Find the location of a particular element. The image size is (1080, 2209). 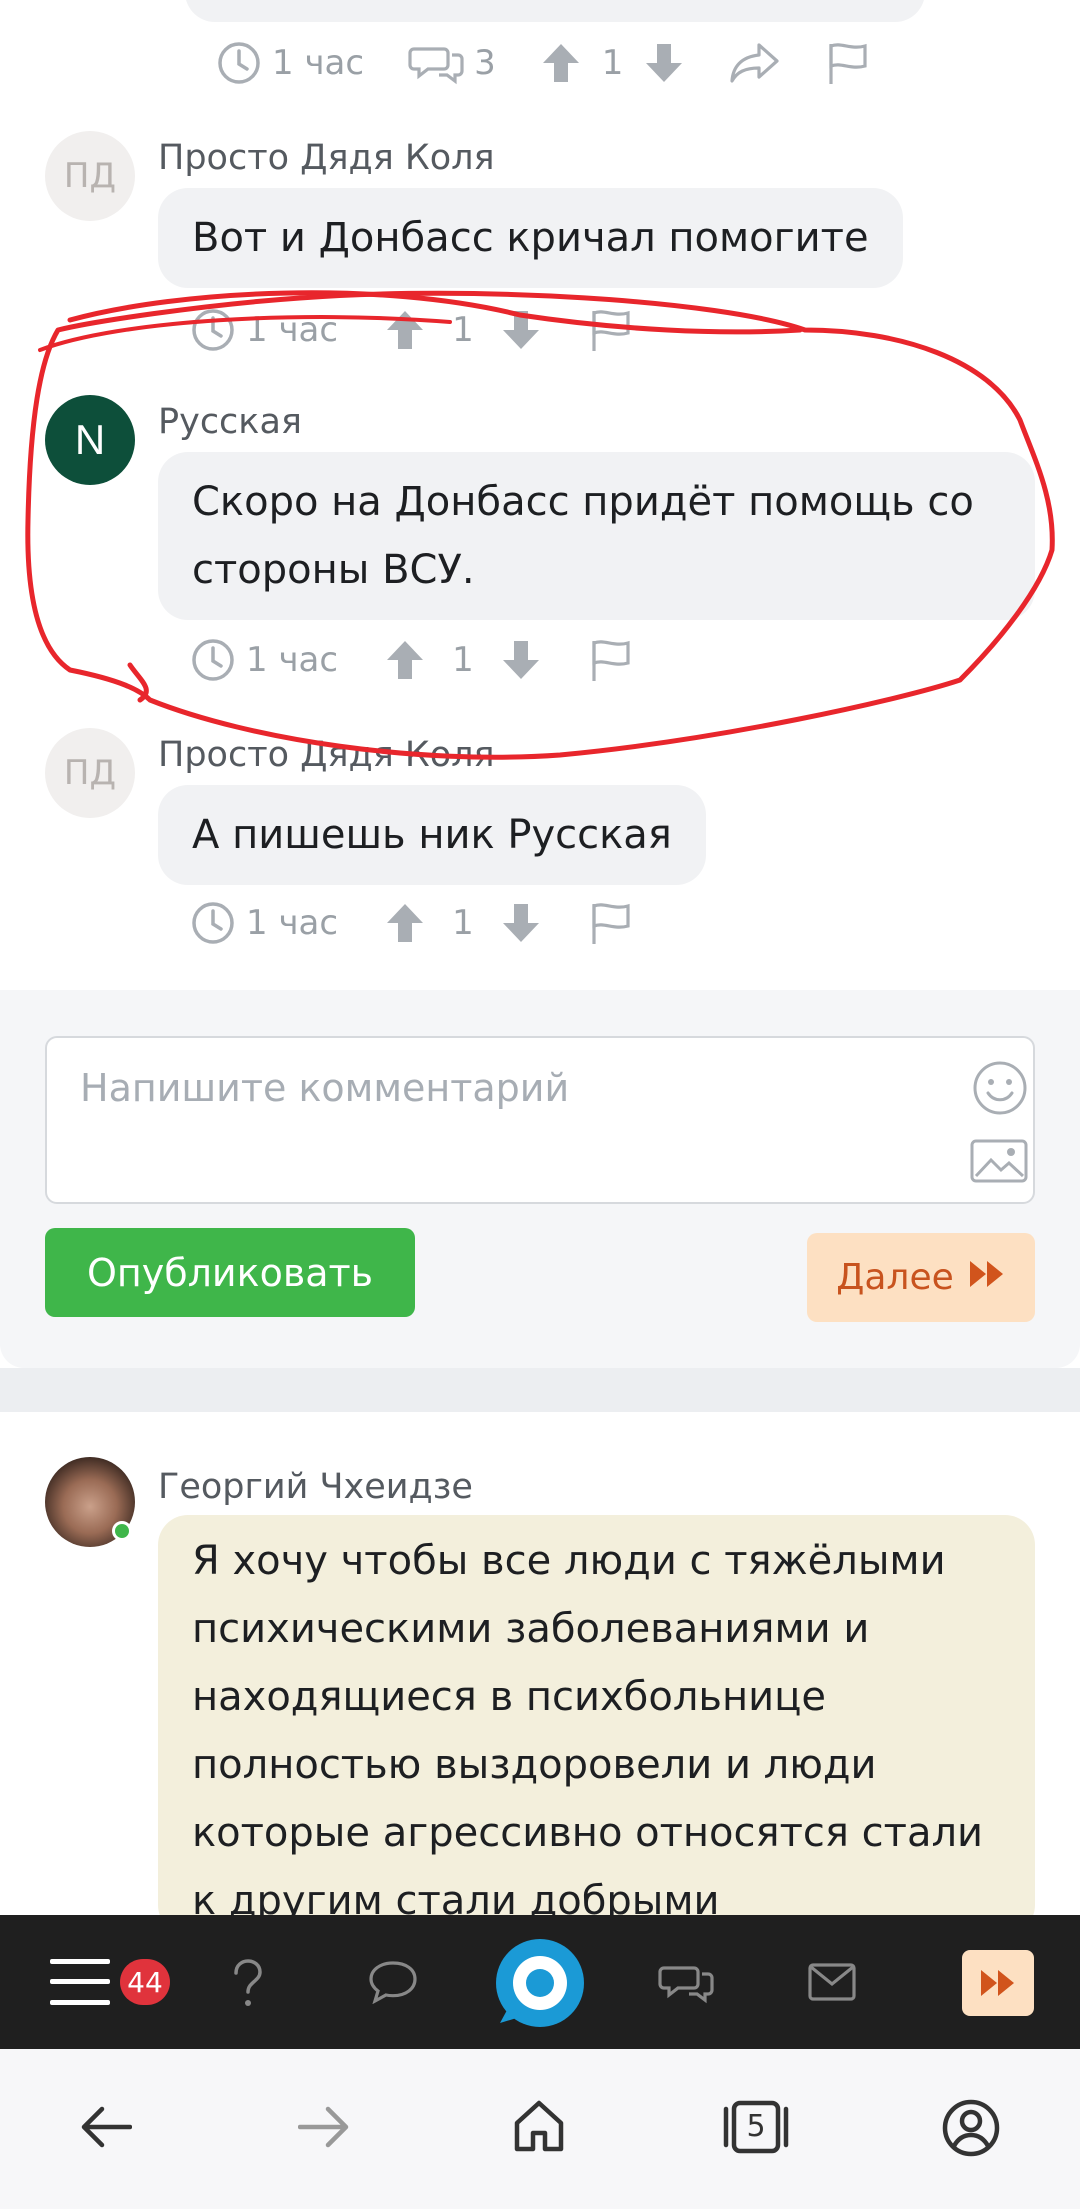

post-text-line: полностью выздоровели и люди is located at coordinates (534, 1765).